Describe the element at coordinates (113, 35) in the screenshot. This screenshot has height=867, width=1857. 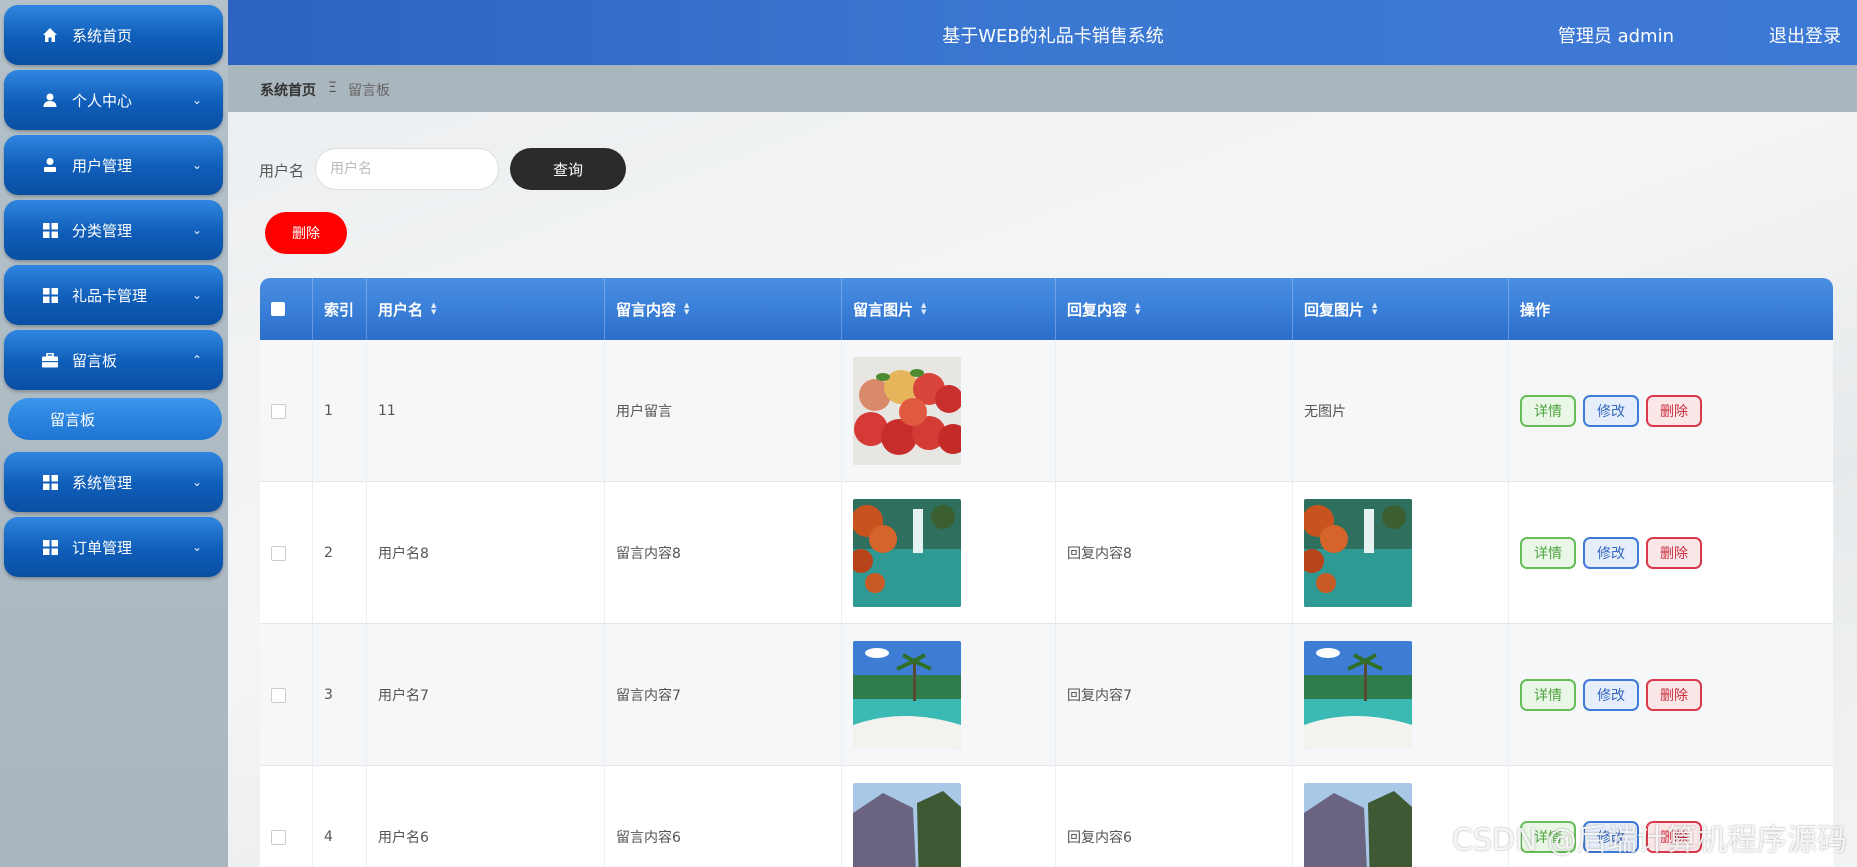
I see `sidebar-item-home: 系统首页` at that location.